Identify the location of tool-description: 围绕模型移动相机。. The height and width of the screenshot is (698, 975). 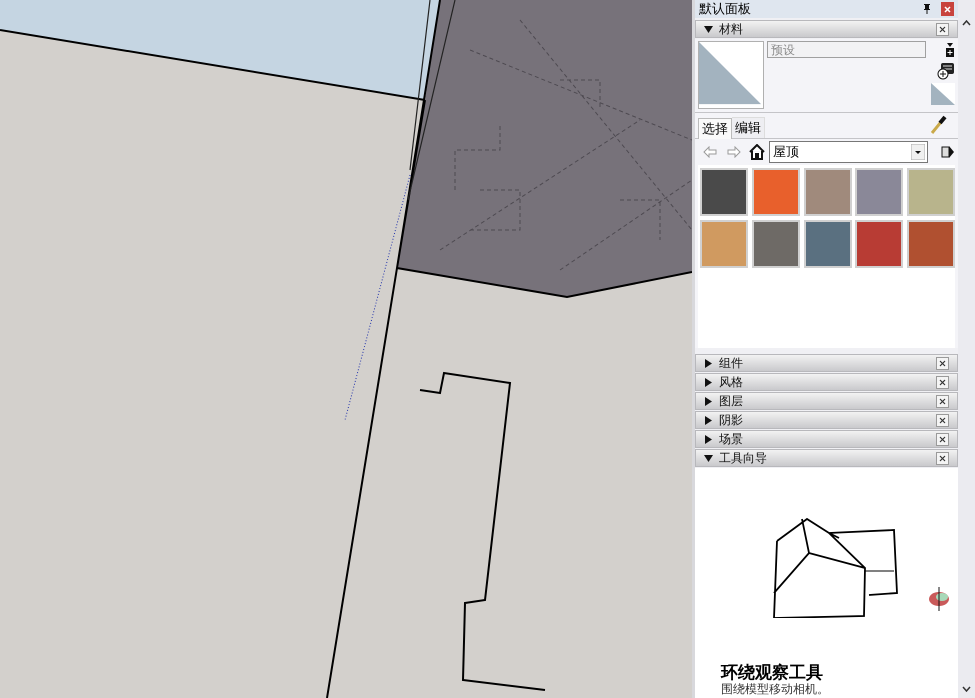
(775, 689).